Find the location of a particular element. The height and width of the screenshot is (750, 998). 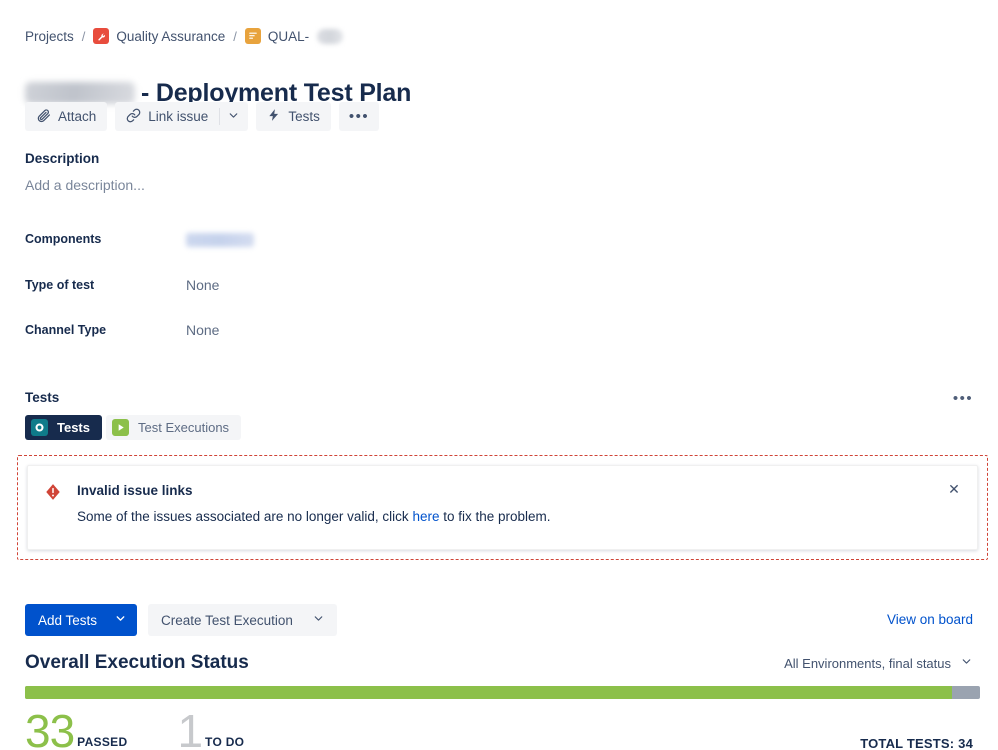

create-test-execution-dropdown-button is located at coordinates (321, 620).